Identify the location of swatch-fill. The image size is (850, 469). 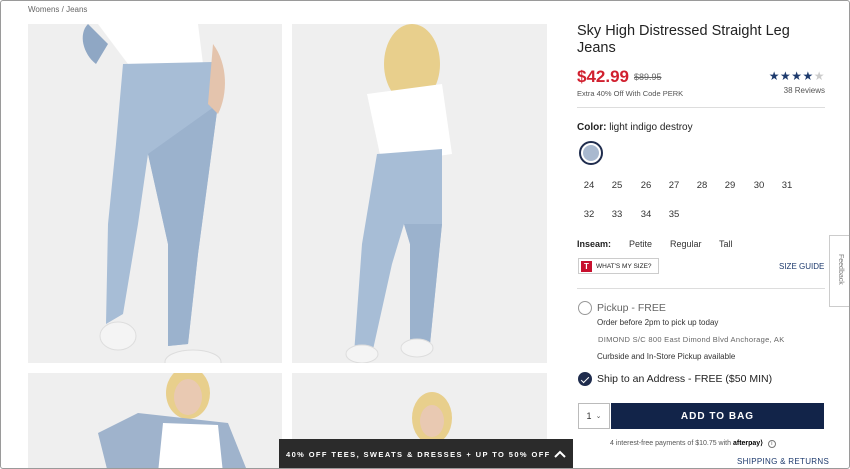
(591, 153).